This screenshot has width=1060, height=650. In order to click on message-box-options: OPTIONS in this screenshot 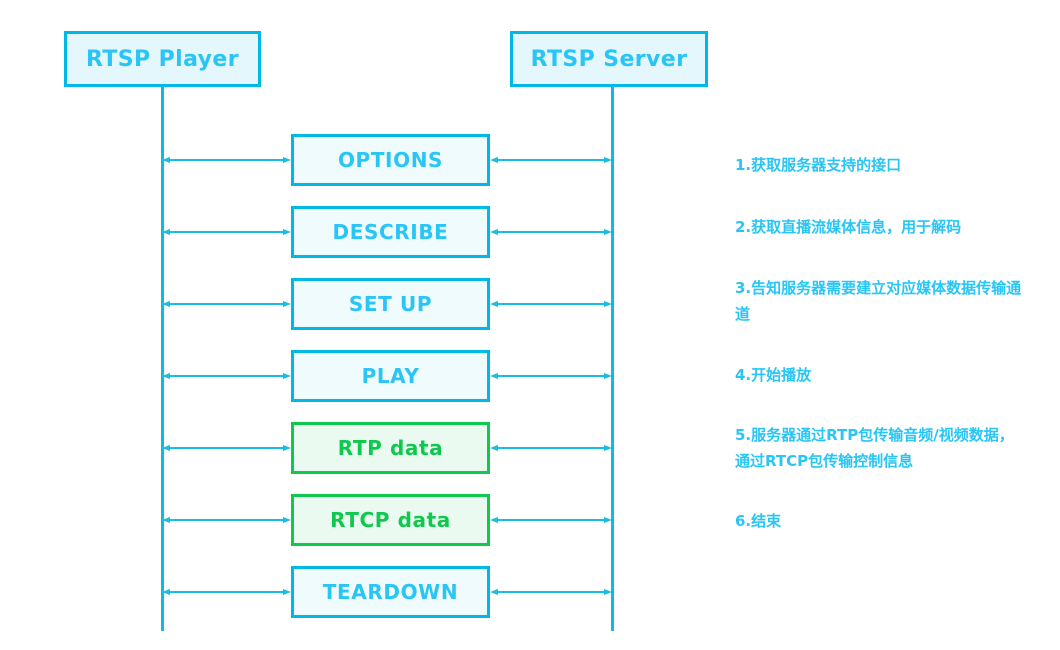, I will do `click(390, 160)`.